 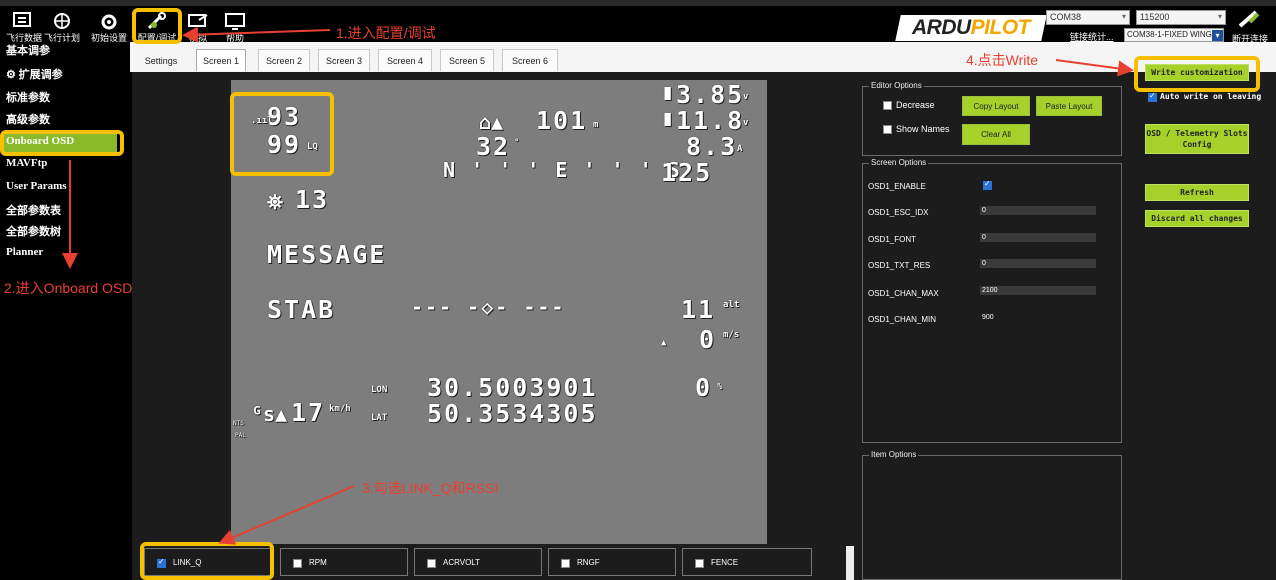 What do you see at coordinates (235, 21) in the screenshot?
I see `help-icon` at bounding box center [235, 21].